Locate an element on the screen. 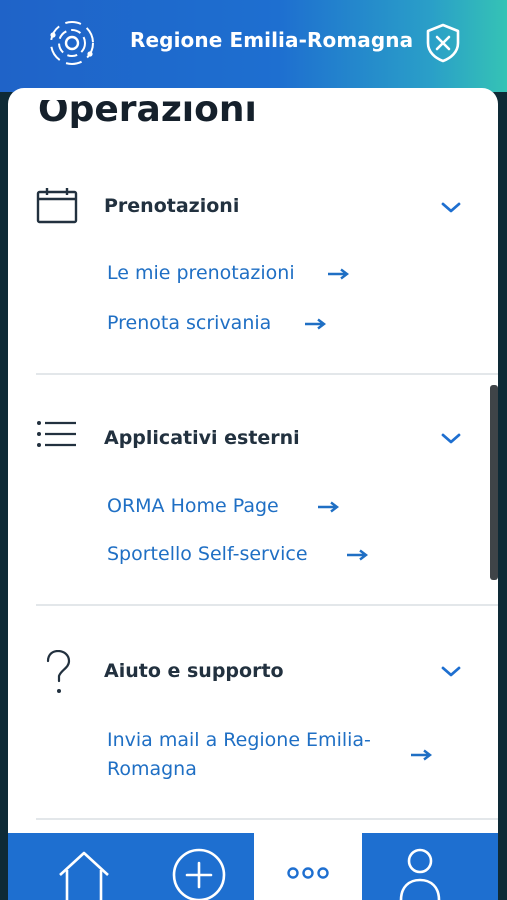 The height and width of the screenshot is (900, 507). scrollbar is located at coordinates (494, 482).